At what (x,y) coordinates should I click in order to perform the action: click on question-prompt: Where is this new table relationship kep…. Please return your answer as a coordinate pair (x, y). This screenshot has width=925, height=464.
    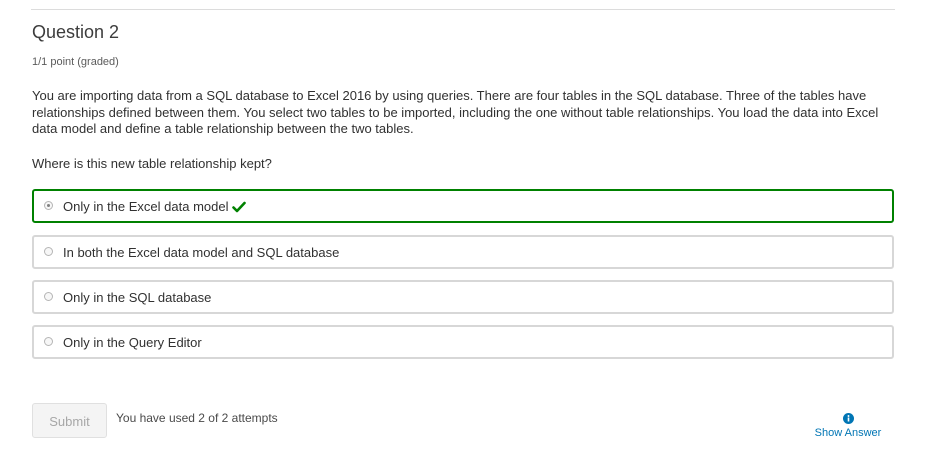
    Looking at the image, I should click on (152, 163).